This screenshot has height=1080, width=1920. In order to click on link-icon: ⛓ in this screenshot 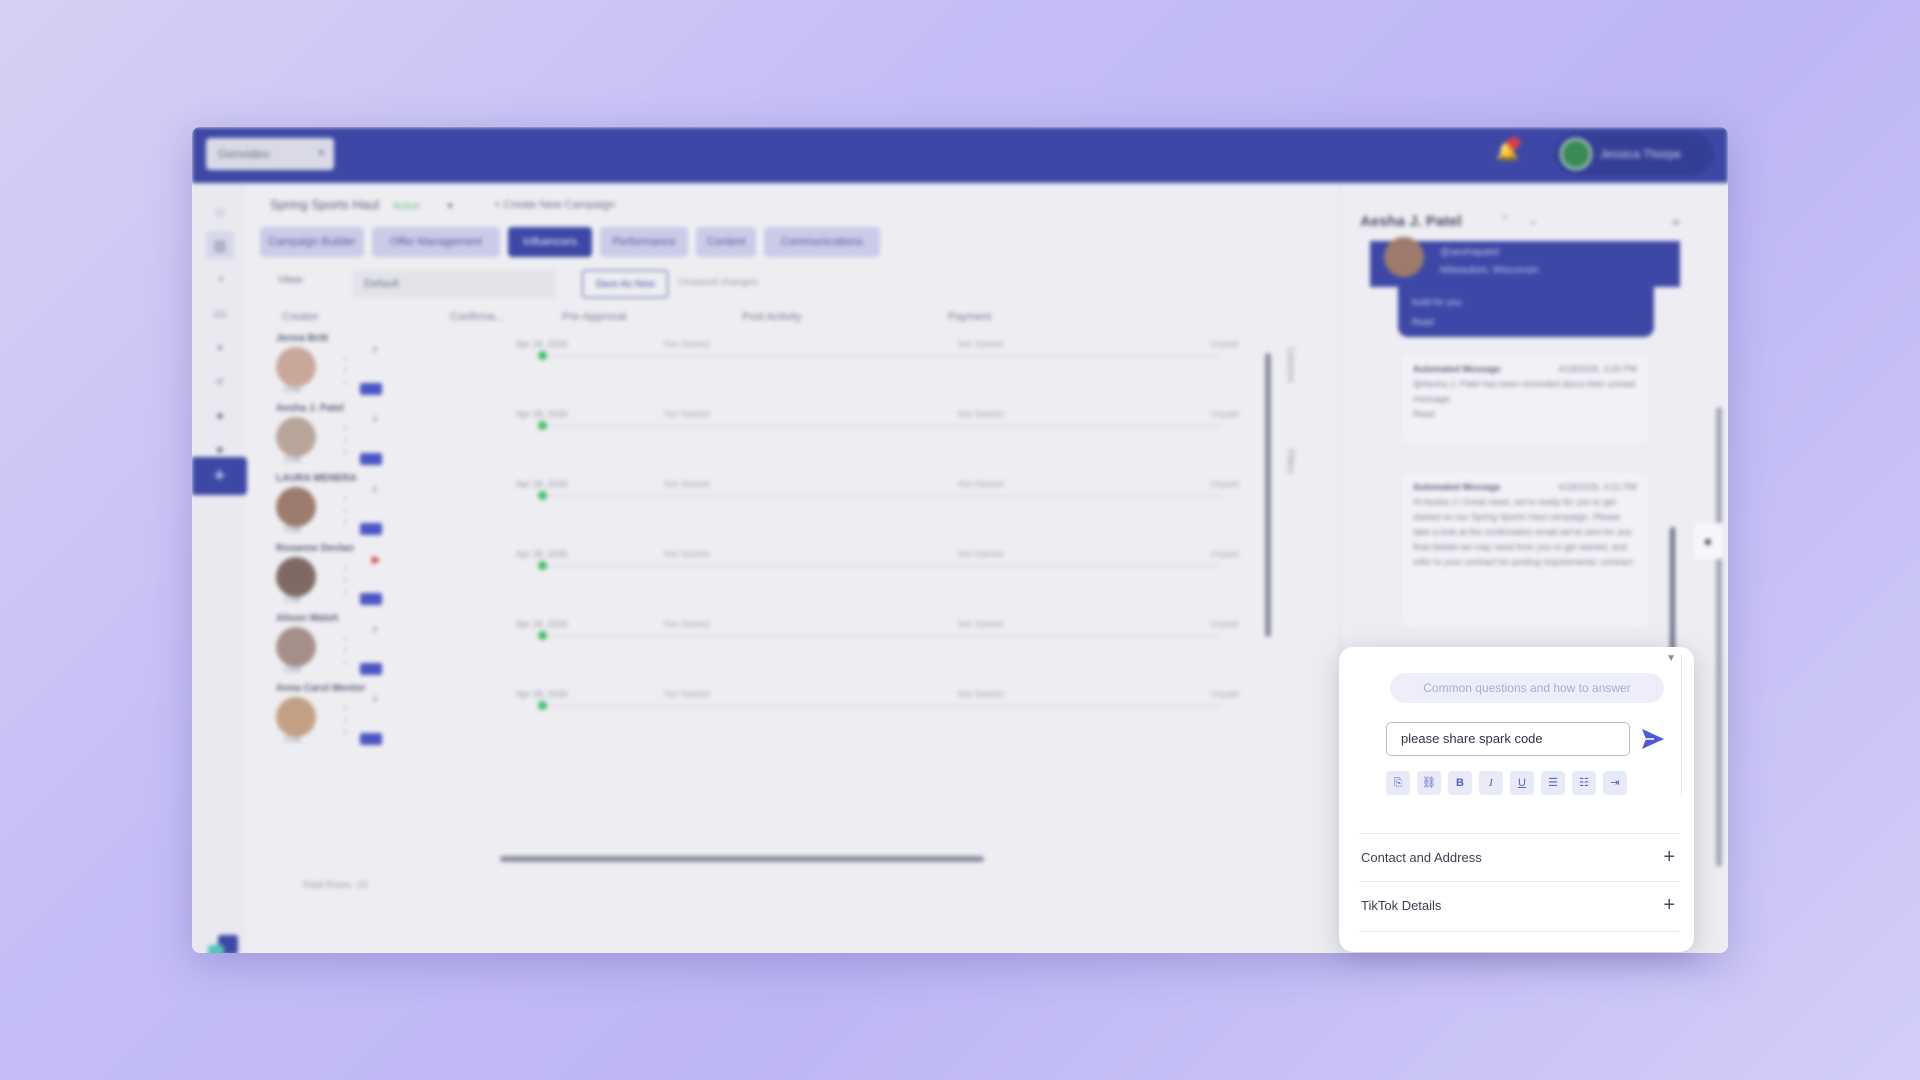, I will do `click(1429, 783)`.